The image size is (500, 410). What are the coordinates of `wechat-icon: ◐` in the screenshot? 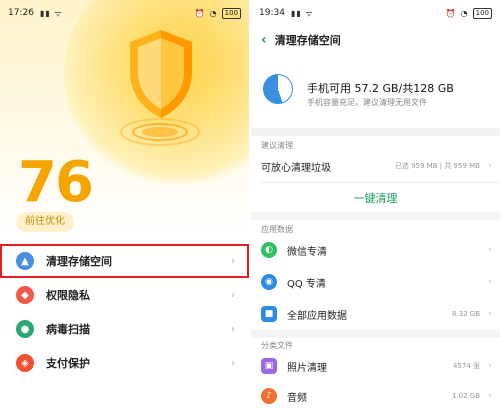 It's located at (269, 250).